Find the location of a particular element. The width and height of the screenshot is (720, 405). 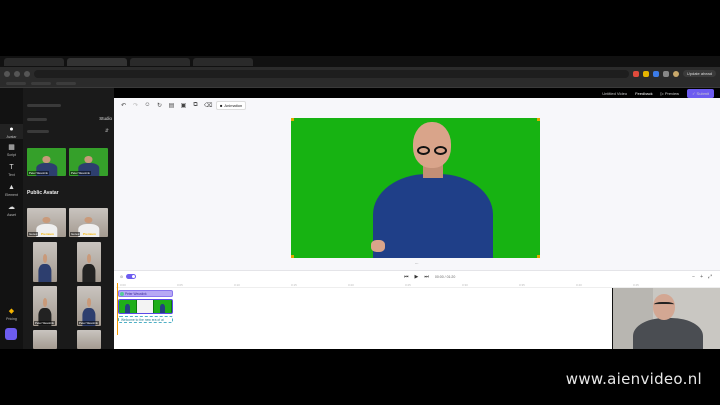

ruler-tick-label: 0:25 is located at coordinates (408, 285).